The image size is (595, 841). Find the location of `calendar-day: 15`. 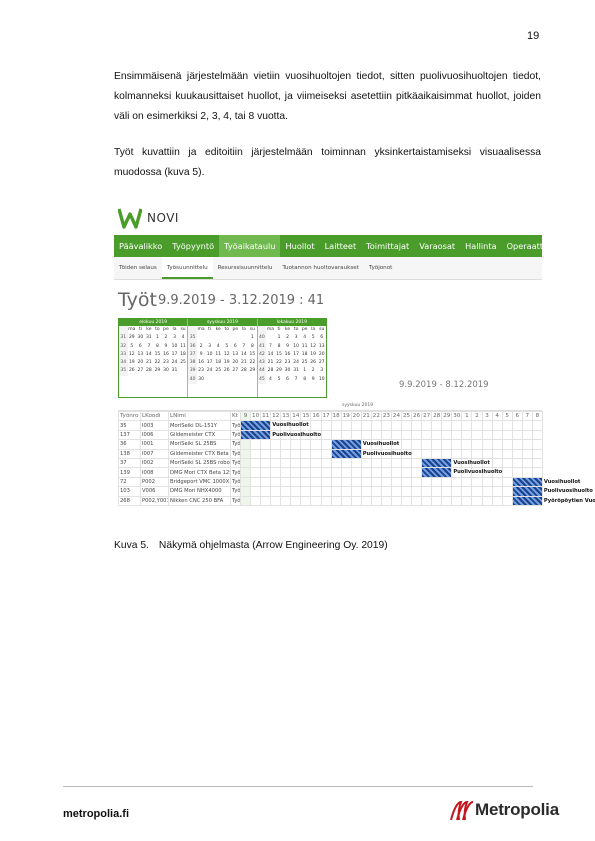

calendar-day: 15 is located at coordinates (157, 355).